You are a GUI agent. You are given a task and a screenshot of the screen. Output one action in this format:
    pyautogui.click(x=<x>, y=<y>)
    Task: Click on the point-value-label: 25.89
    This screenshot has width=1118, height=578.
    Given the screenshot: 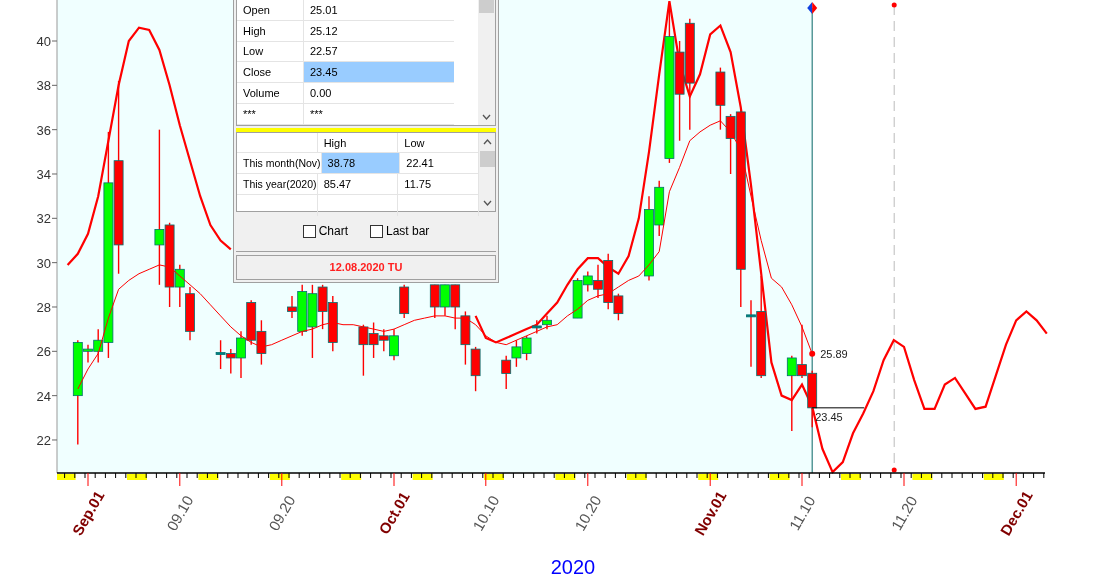 What is the action you would take?
    pyautogui.click(x=834, y=353)
    